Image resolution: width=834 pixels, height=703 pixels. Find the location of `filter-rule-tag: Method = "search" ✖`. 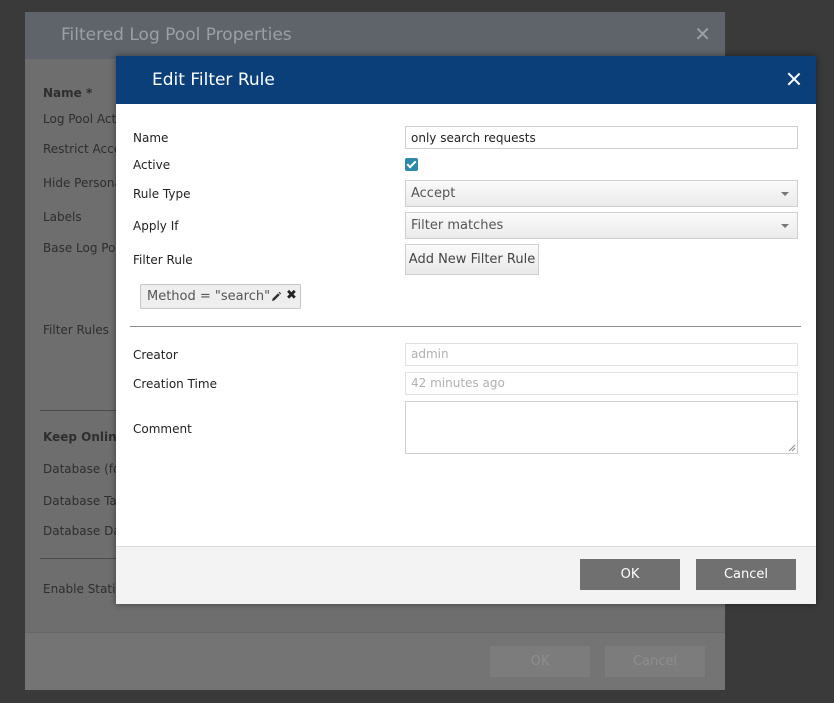

filter-rule-tag: Method = "search" ✖ is located at coordinates (220, 296).